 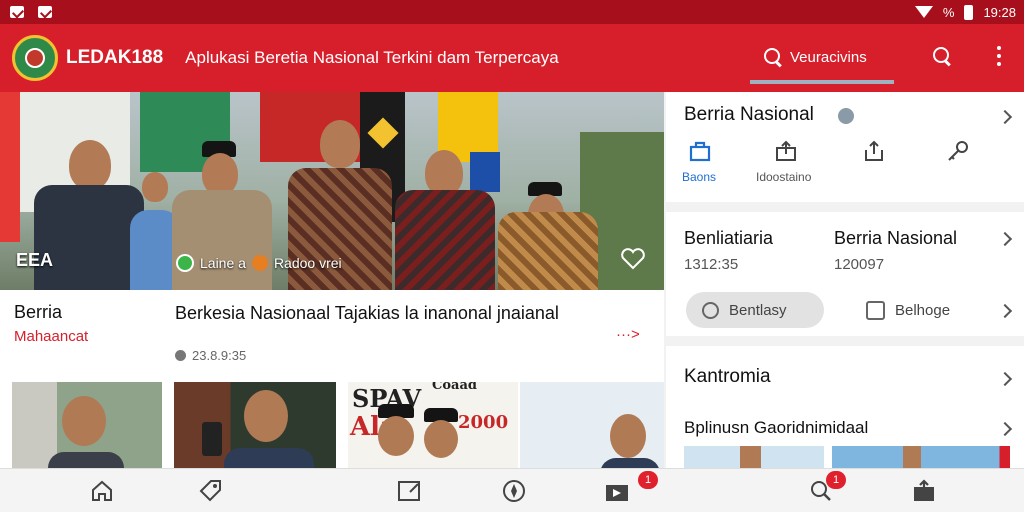 I want to click on compass-icon, so click(x=514, y=491).